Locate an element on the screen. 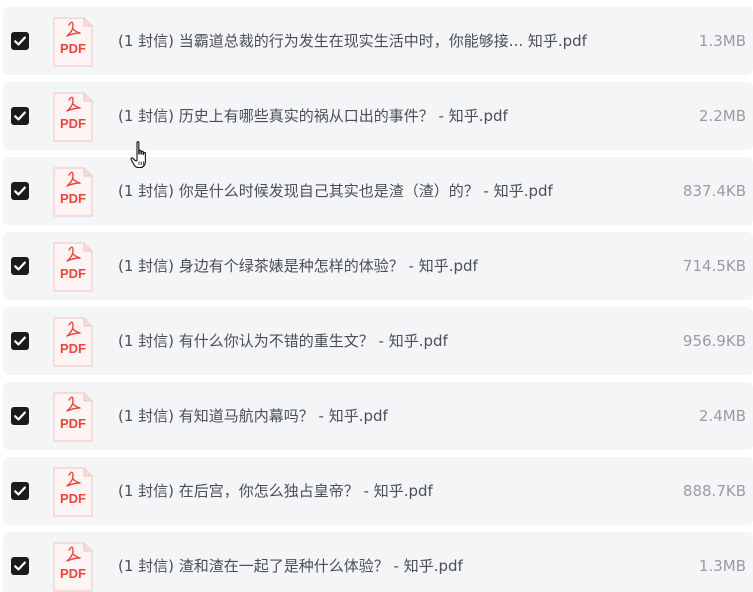  hand-pointer-icon is located at coordinates (138, 155).